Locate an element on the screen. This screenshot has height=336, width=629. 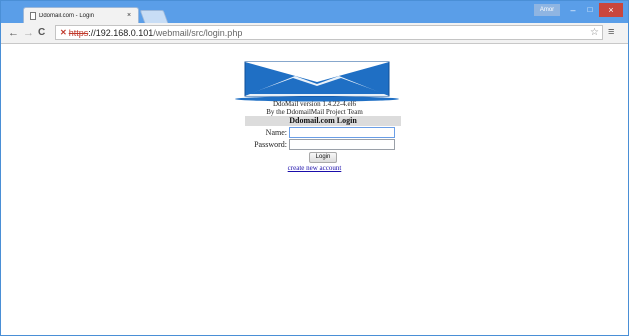
url-host: ://192.168.0.101 is located at coordinates (121, 32).